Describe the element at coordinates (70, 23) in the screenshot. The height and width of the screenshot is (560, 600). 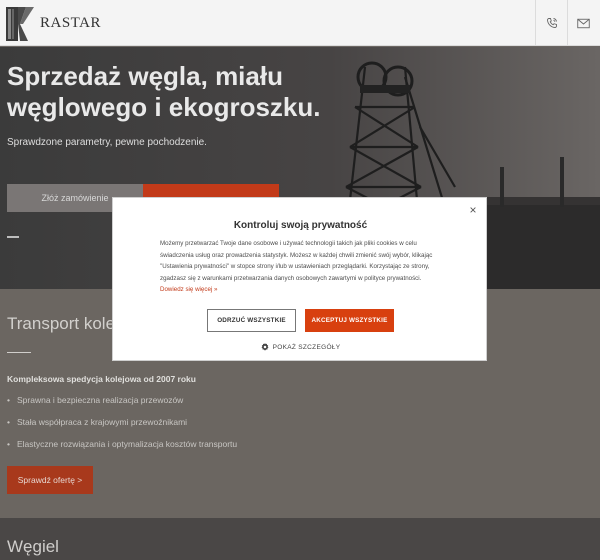
I see `logo-text: RASTAR` at that location.